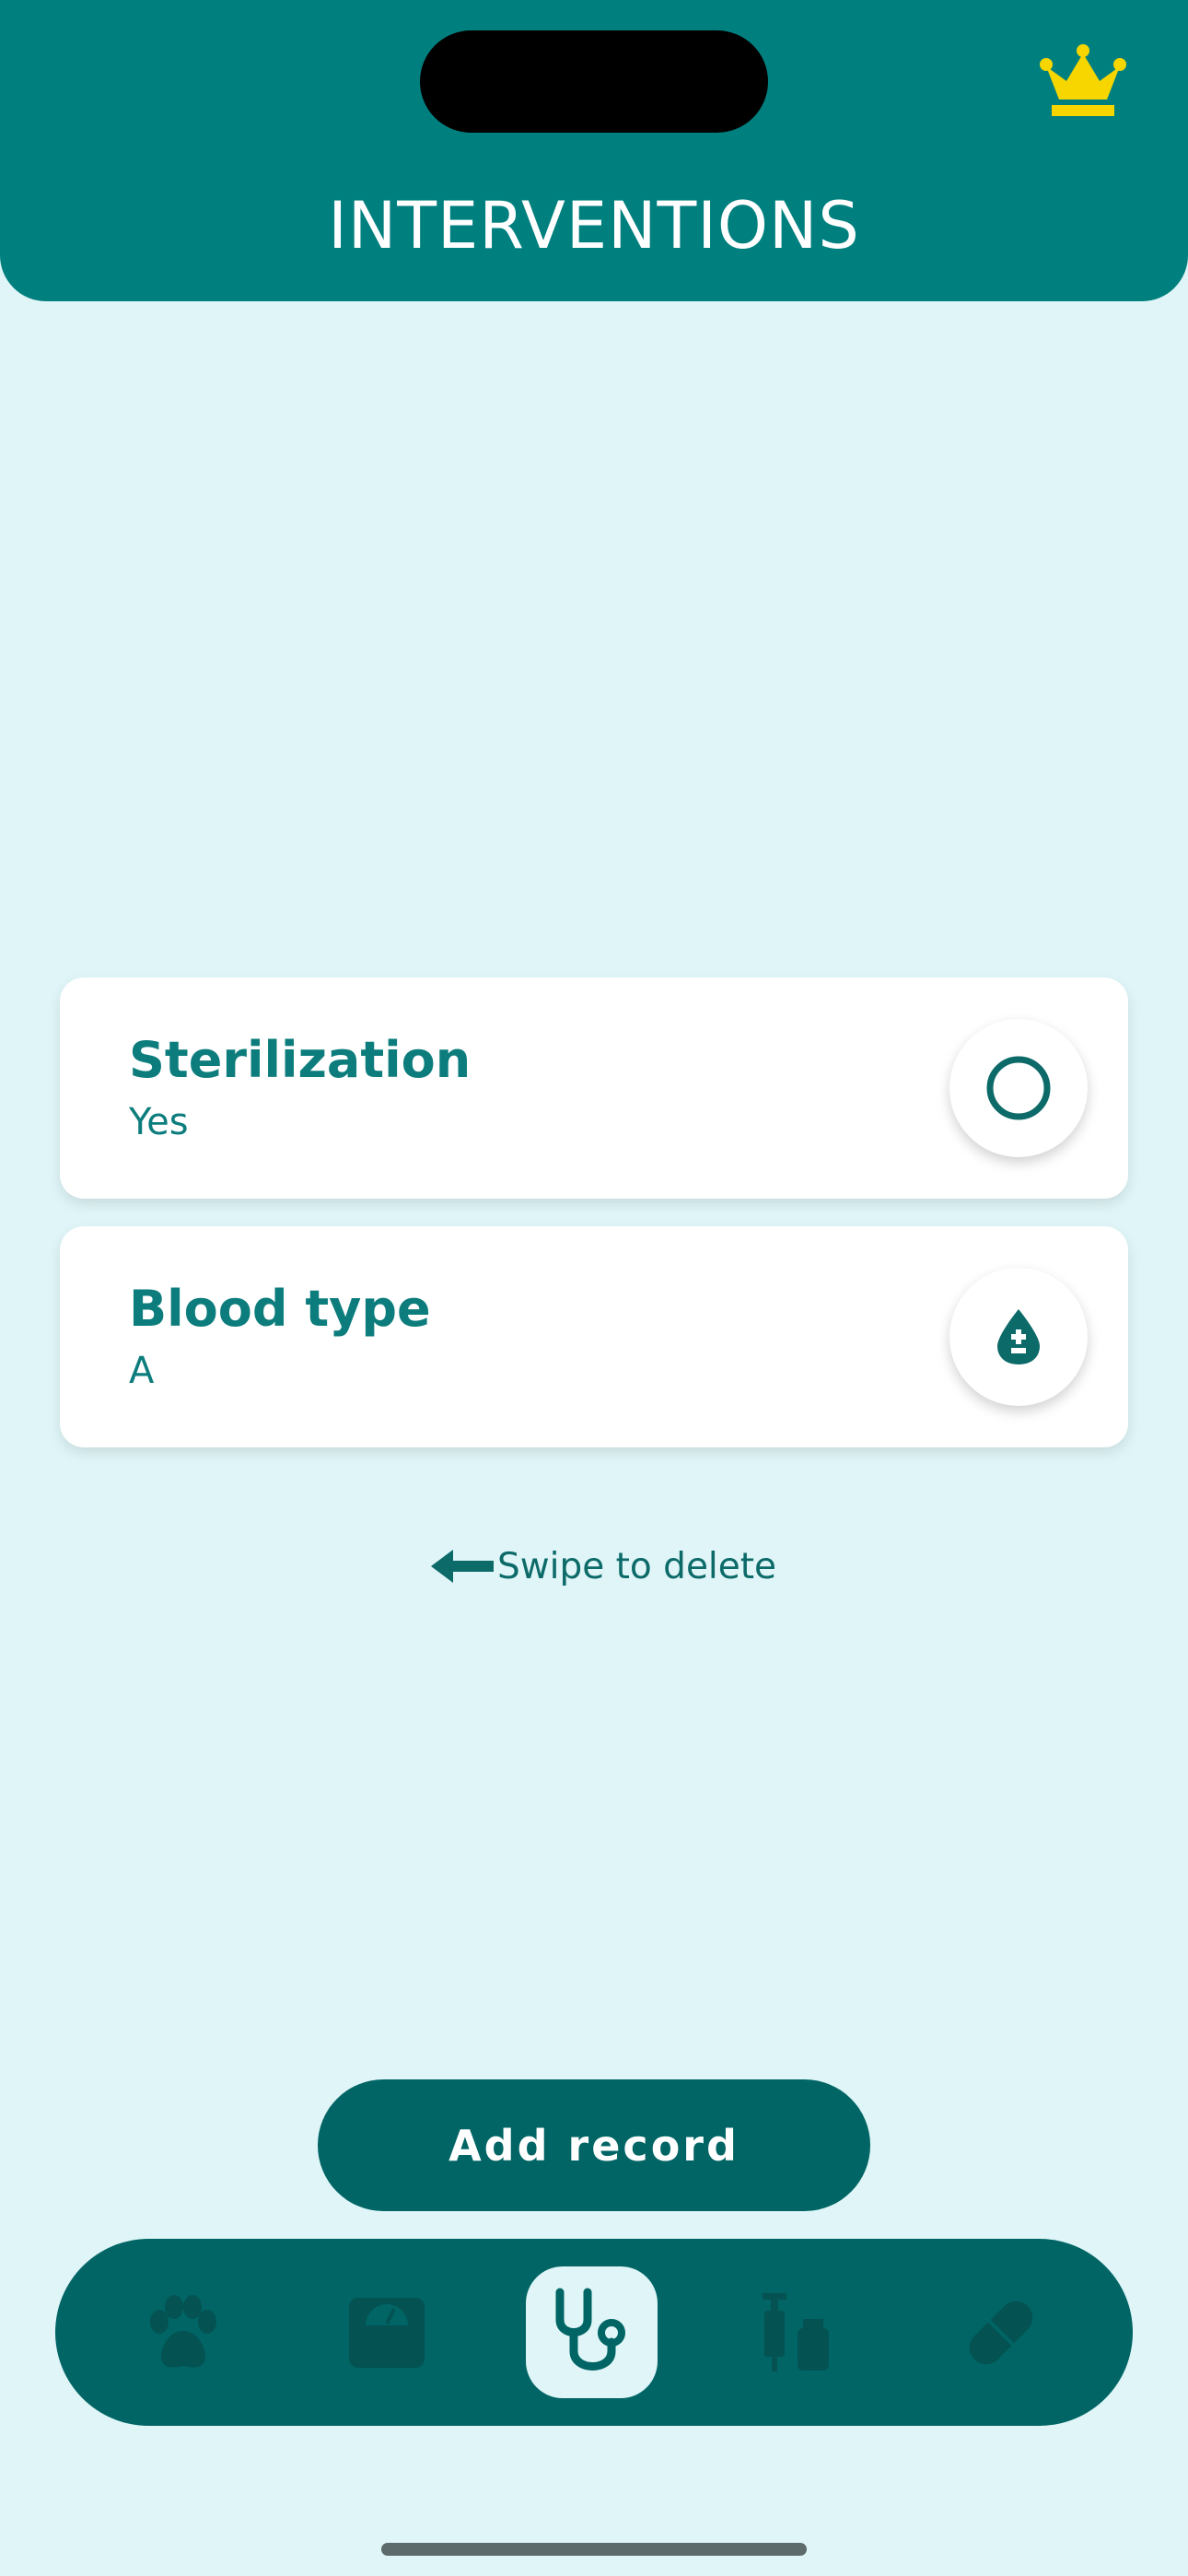  I want to click on stethoscope-icon, so click(590, 2330).